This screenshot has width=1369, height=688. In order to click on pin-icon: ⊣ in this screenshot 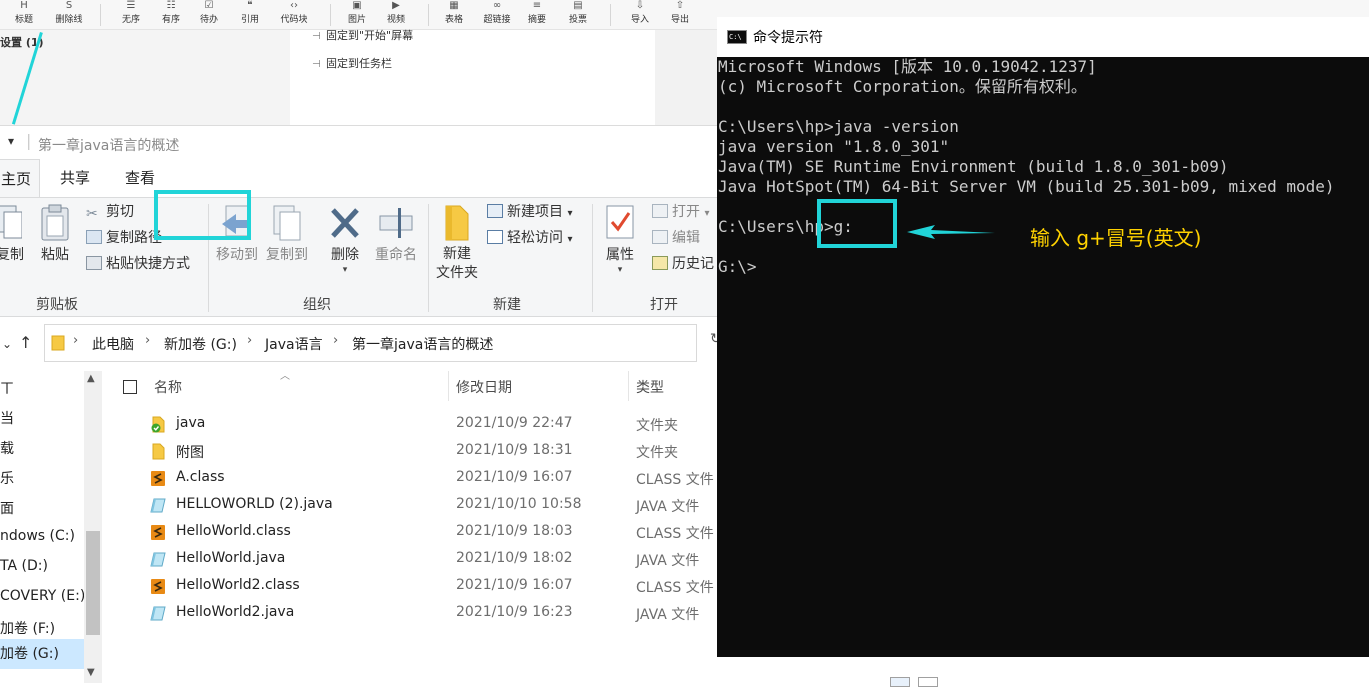, I will do `click(316, 36)`.